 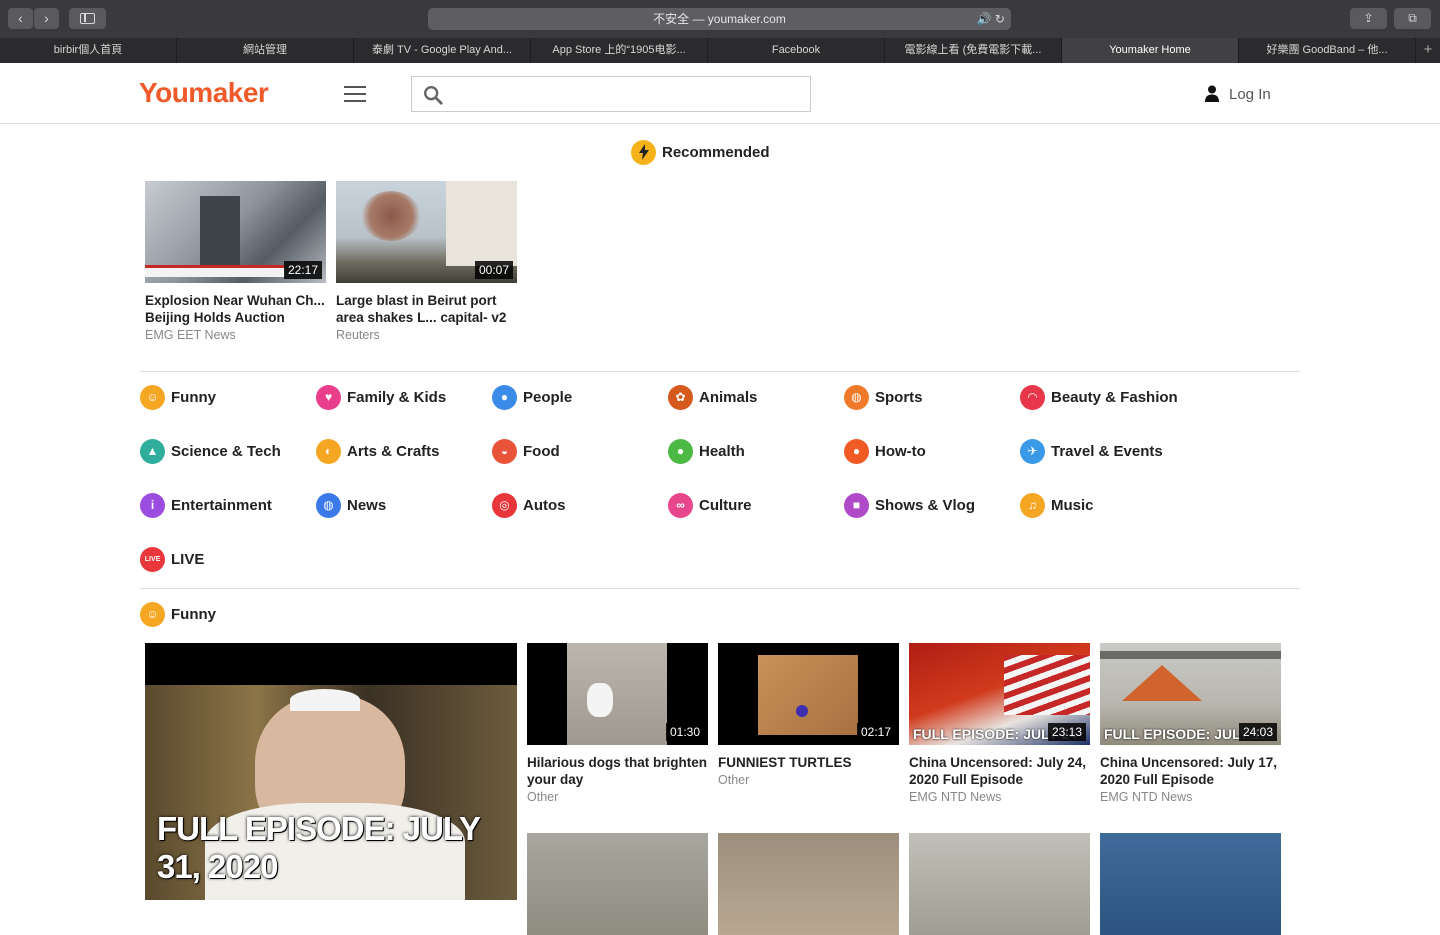 What do you see at coordinates (680, 505) in the screenshot?
I see `glasses-icon: ∞` at bounding box center [680, 505].